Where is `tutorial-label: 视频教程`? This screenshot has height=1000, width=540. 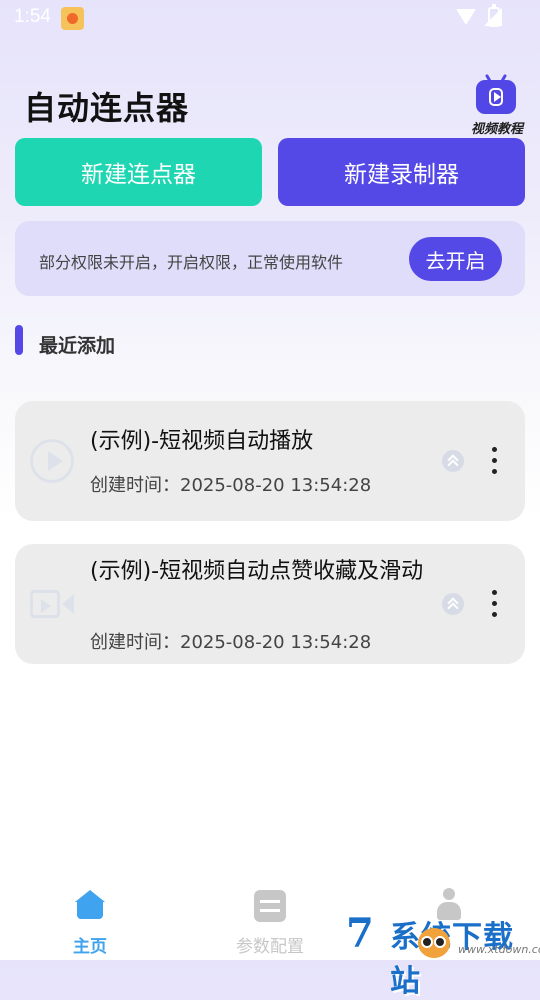 tutorial-label: 视频教程 is located at coordinates (496, 129).